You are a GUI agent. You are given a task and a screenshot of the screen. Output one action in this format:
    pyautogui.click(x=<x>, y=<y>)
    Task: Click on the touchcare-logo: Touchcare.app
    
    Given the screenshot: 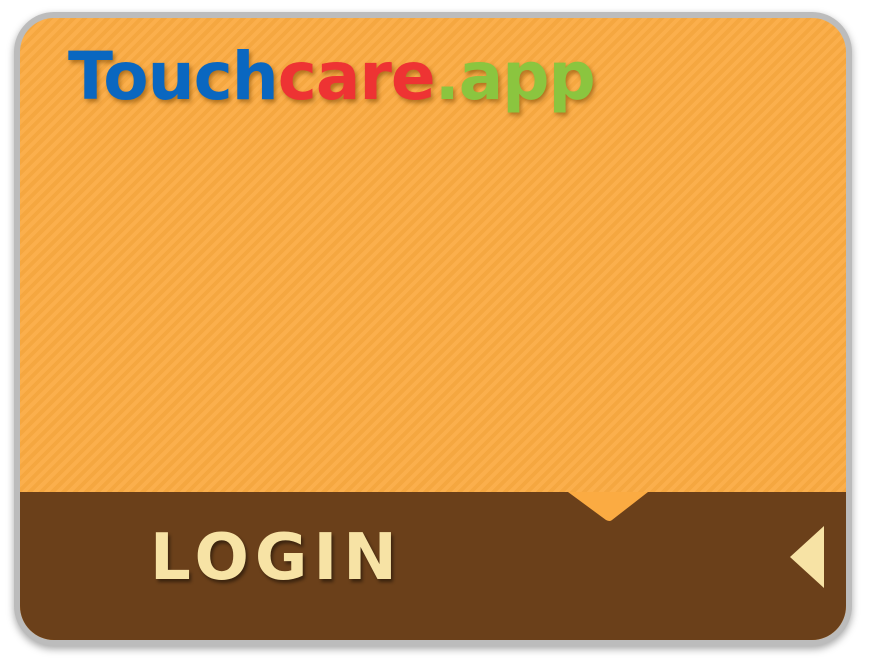 What is the action you would take?
    pyautogui.click(x=332, y=77)
    